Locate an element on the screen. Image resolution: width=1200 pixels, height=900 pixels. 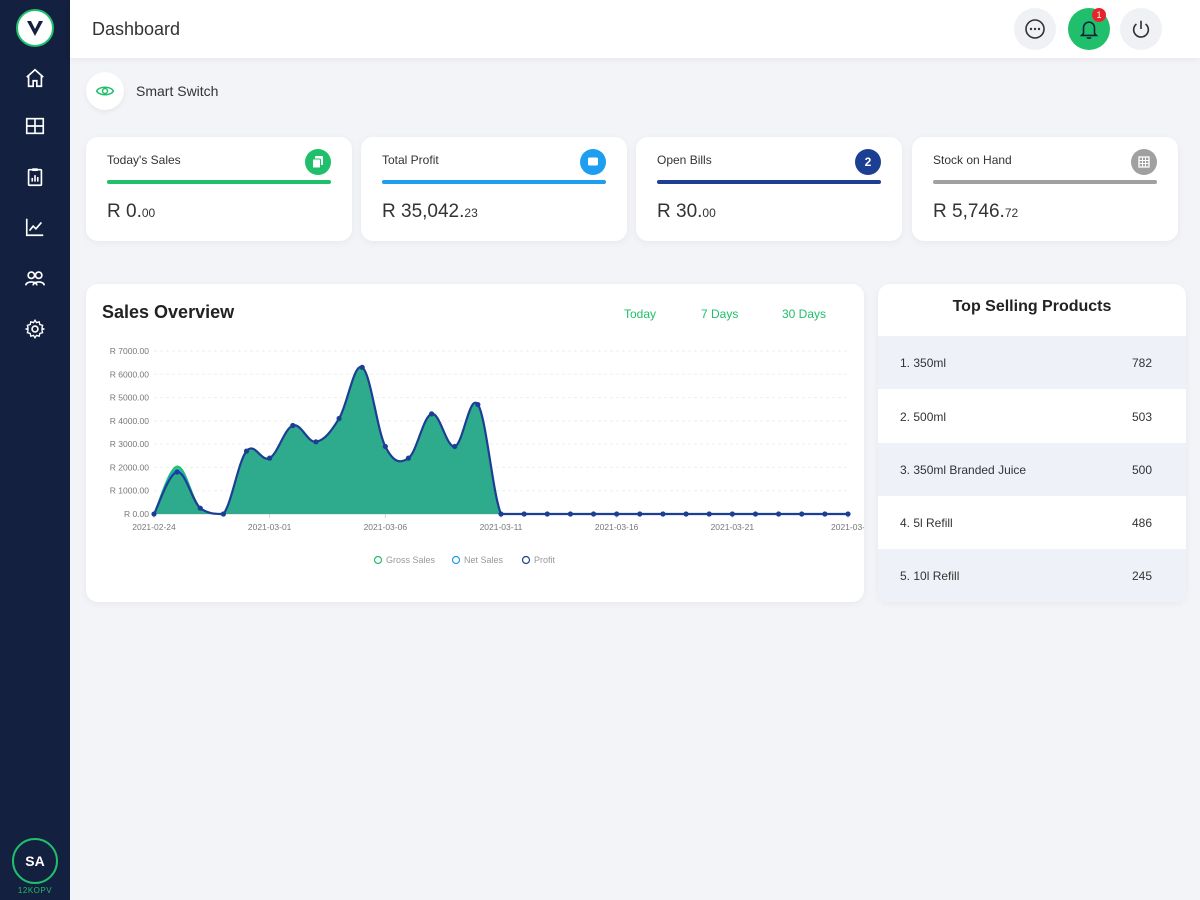
sidebar-item-analytics is located at coordinates (35, 227).